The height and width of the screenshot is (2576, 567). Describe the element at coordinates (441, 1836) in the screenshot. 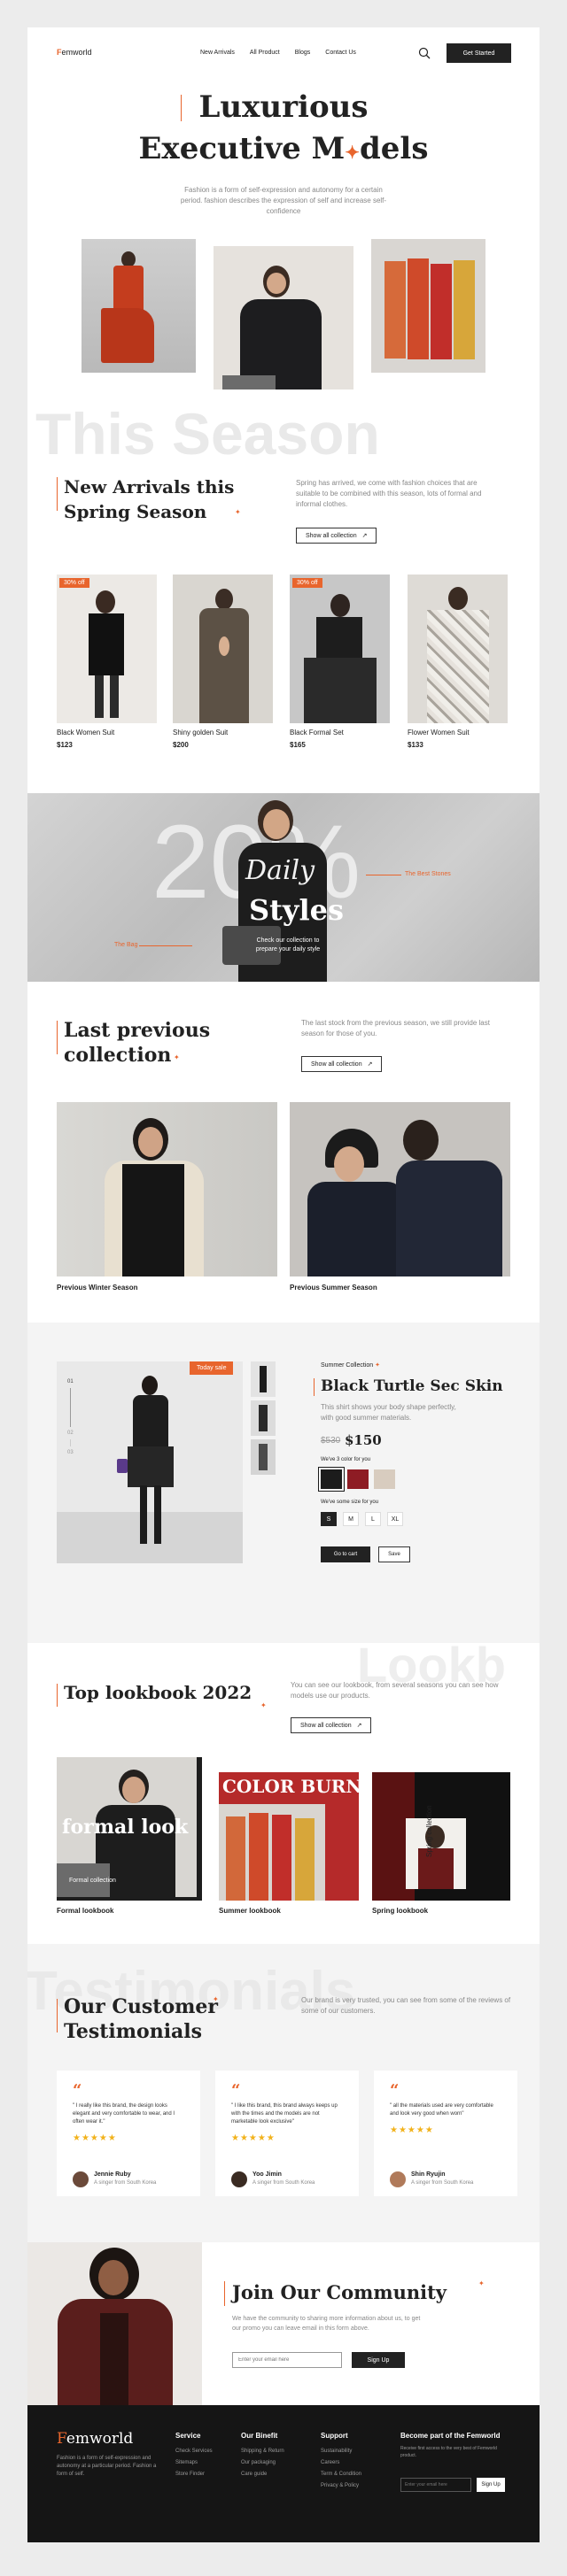

I see `lookbook-card-spring: Spring collection` at that location.